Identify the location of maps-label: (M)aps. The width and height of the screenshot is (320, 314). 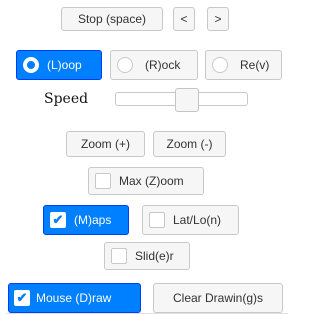
(93, 220).